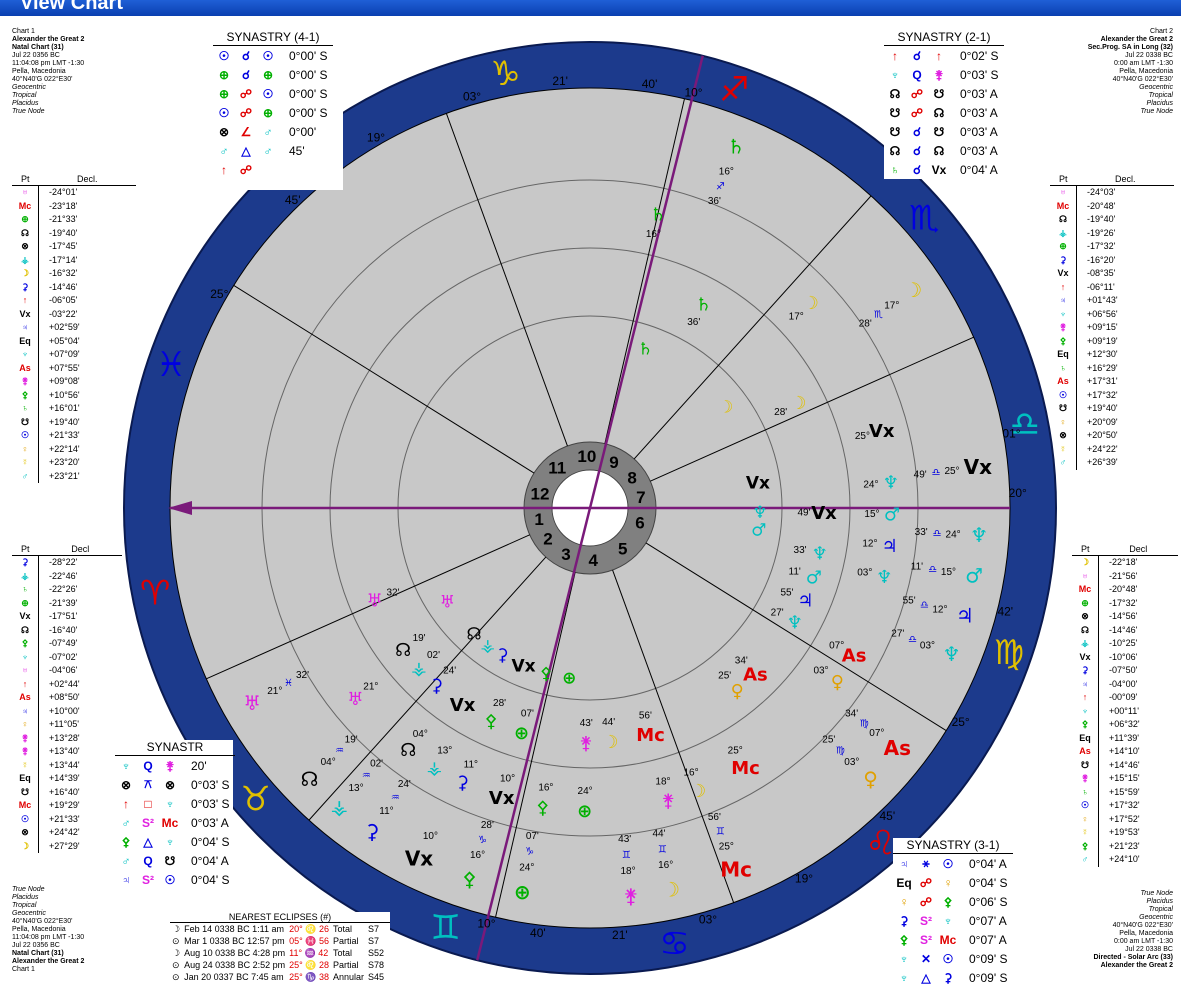 The width and height of the screenshot is (1181, 984). Describe the element at coordinates (522, 892) in the screenshot. I see `planet-glyph-icon: ⊕` at that location.